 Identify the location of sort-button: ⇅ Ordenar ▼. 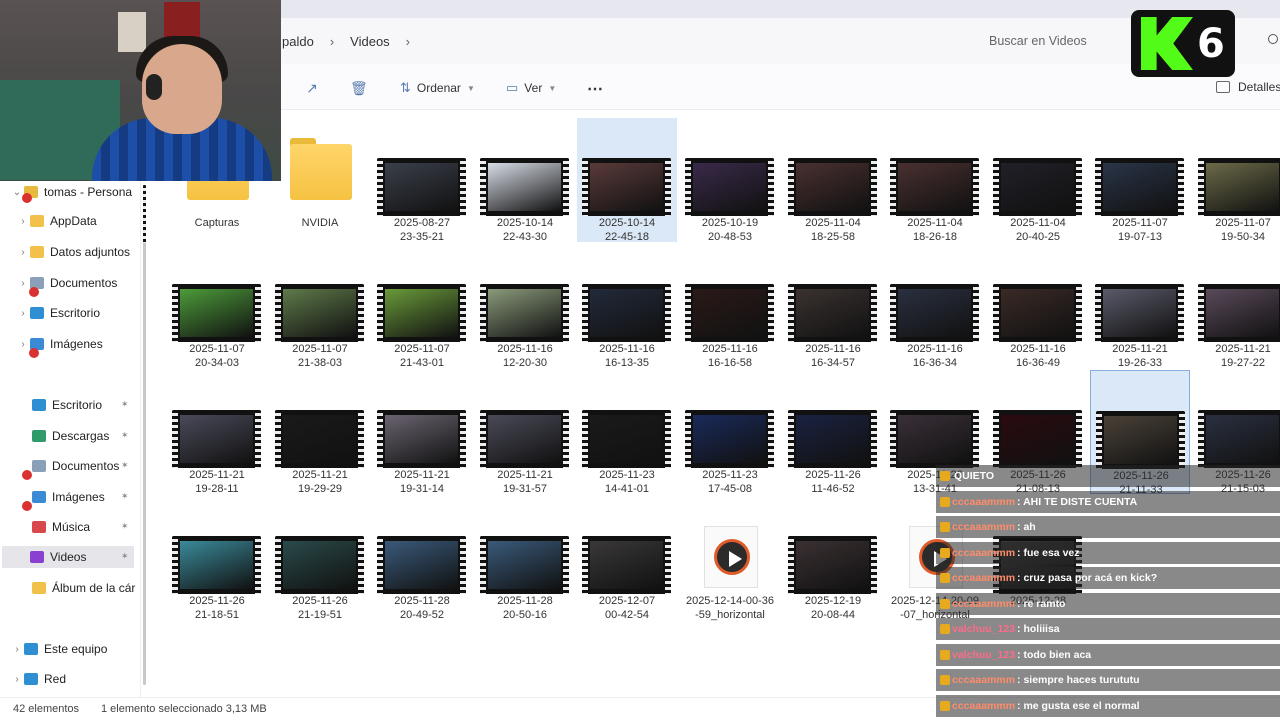
(437, 88).